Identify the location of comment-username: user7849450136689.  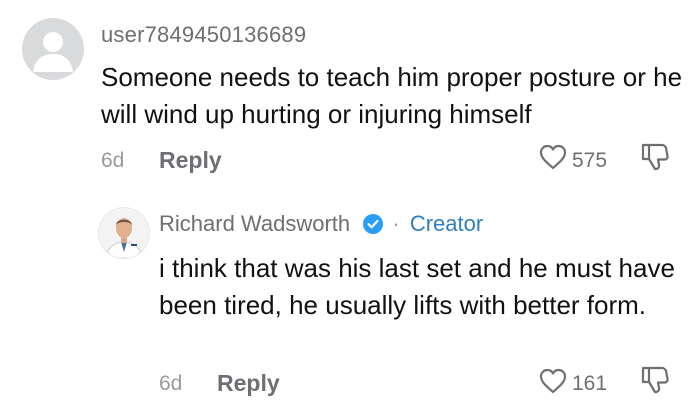
(203, 35).